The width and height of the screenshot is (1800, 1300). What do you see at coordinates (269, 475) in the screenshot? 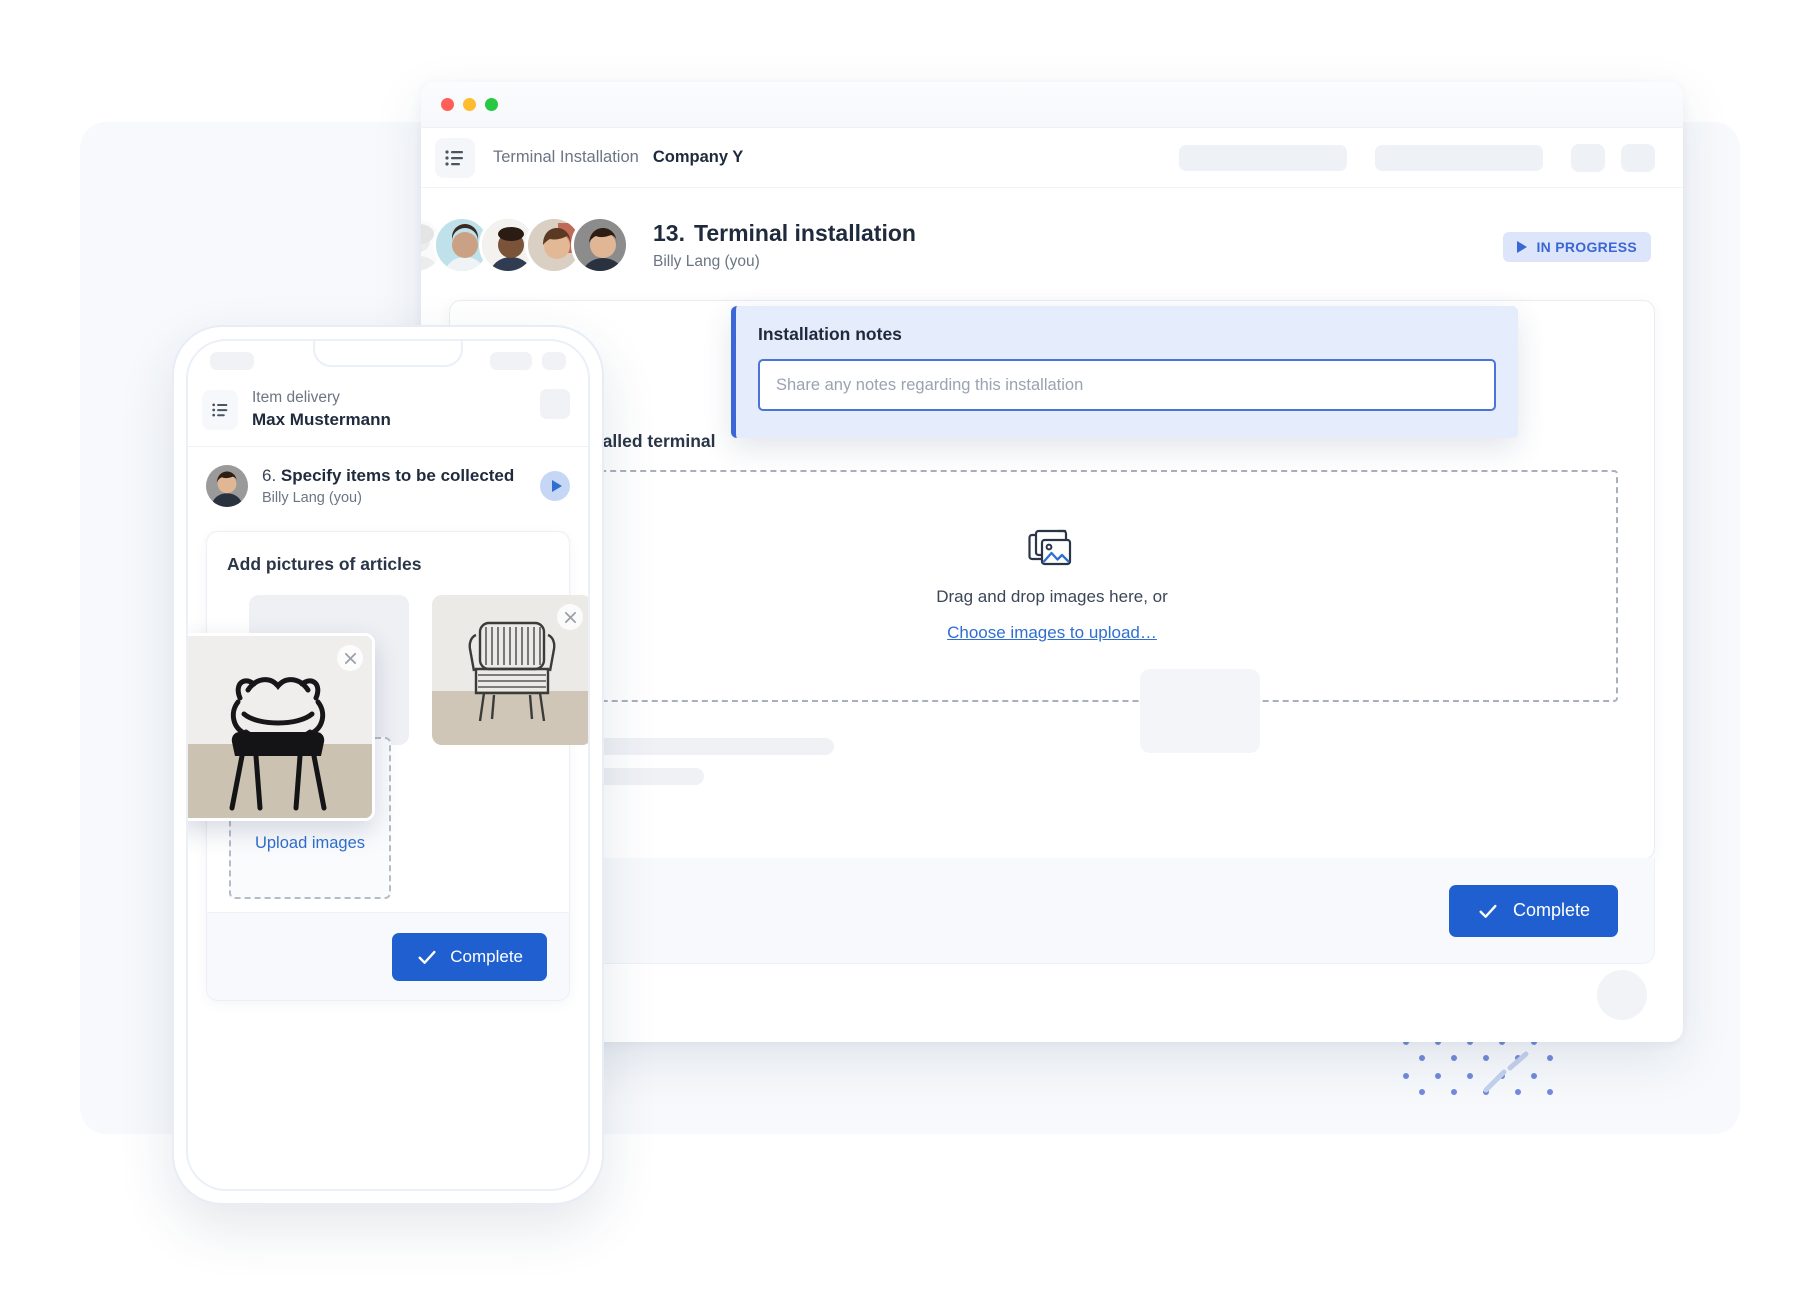
I see `phone-task-number: 6.` at bounding box center [269, 475].